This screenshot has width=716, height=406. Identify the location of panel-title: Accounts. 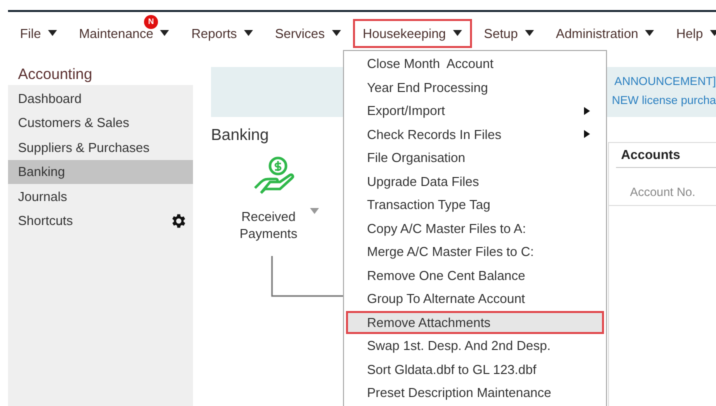
(666, 155).